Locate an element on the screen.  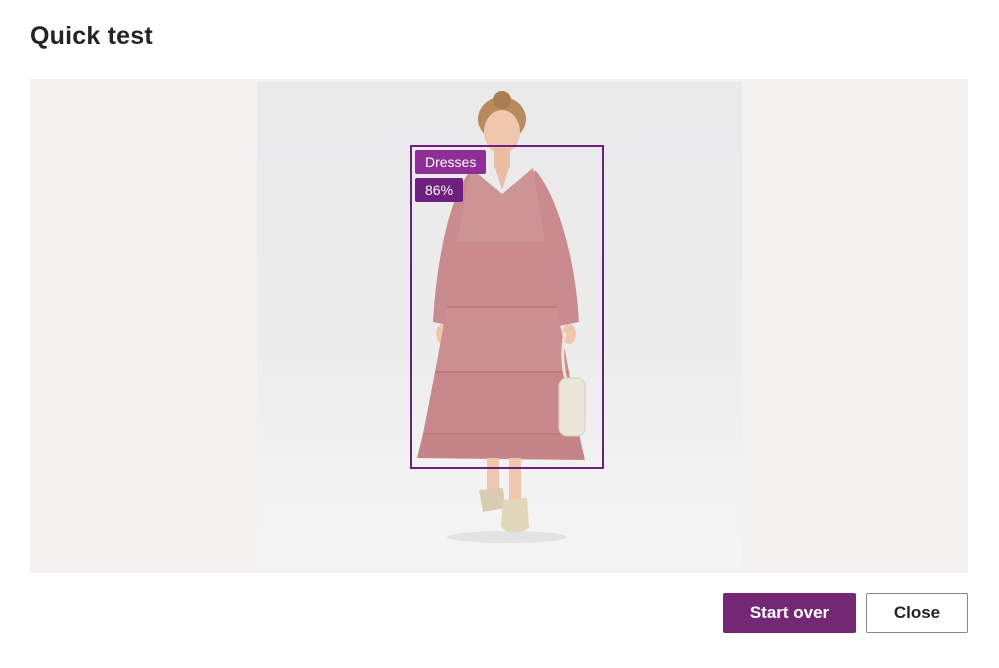
detection-confidence-tag: 86% is located at coordinates (439, 190).